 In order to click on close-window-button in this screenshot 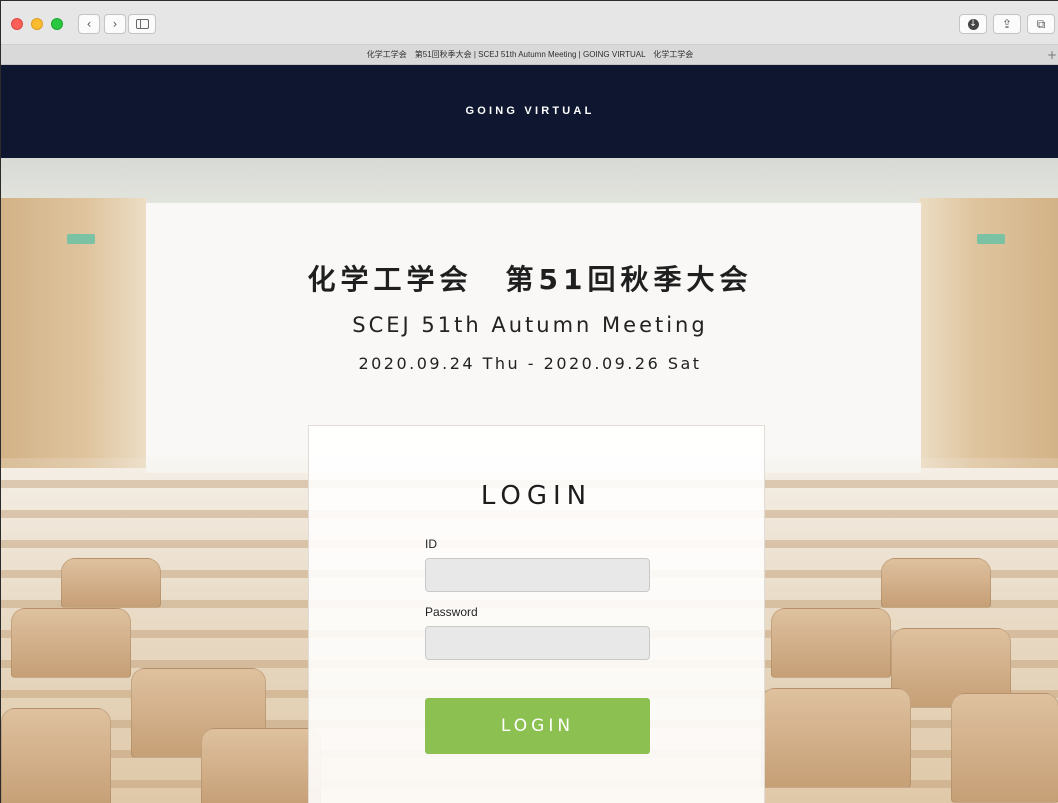, I will do `click(17, 24)`.